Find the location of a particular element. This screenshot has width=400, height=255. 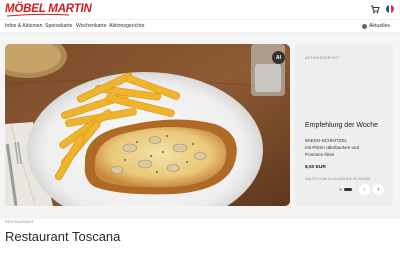

chevron-right-icon: › is located at coordinates (378, 189).